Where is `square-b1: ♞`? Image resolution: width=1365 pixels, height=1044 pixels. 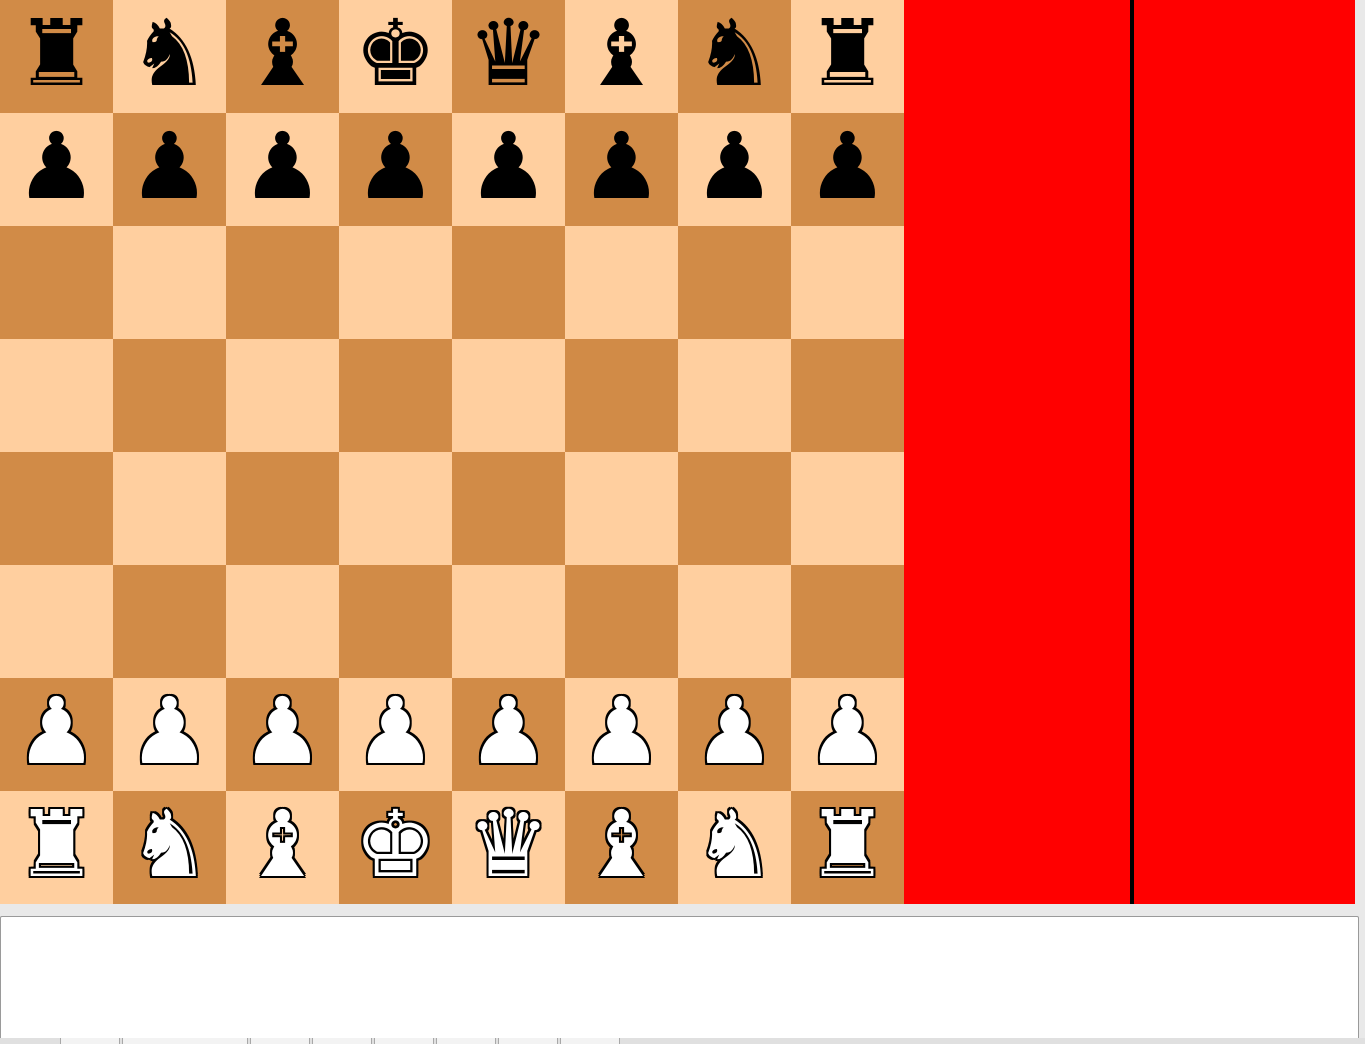 square-b1: ♞ is located at coordinates (169, 847).